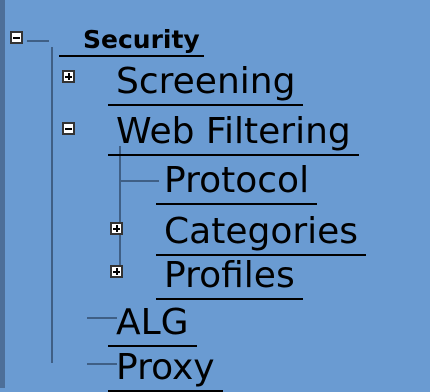 This screenshot has height=392, width=430. Describe the element at coordinates (237, 184) in the screenshot. I see `tree-item-protocol: Protocol` at that location.